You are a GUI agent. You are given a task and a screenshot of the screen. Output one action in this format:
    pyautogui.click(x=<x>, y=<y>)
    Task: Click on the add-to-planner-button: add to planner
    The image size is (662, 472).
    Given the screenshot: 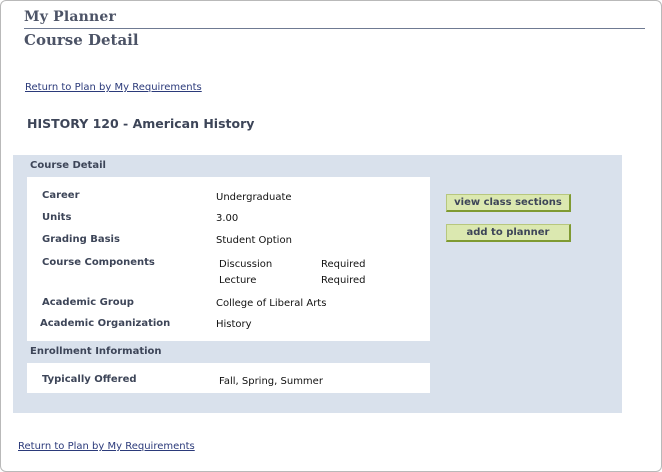 What is the action you would take?
    pyautogui.click(x=508, y=233)
    